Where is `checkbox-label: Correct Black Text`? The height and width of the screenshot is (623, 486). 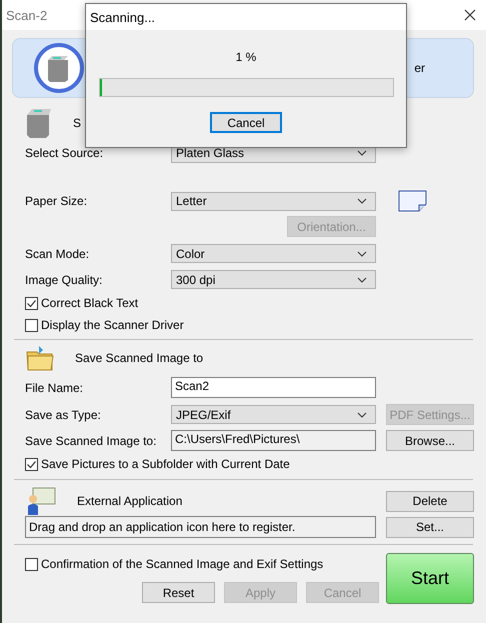
checkbox-label: Correct Black Text is located at coordinates (89, 303).